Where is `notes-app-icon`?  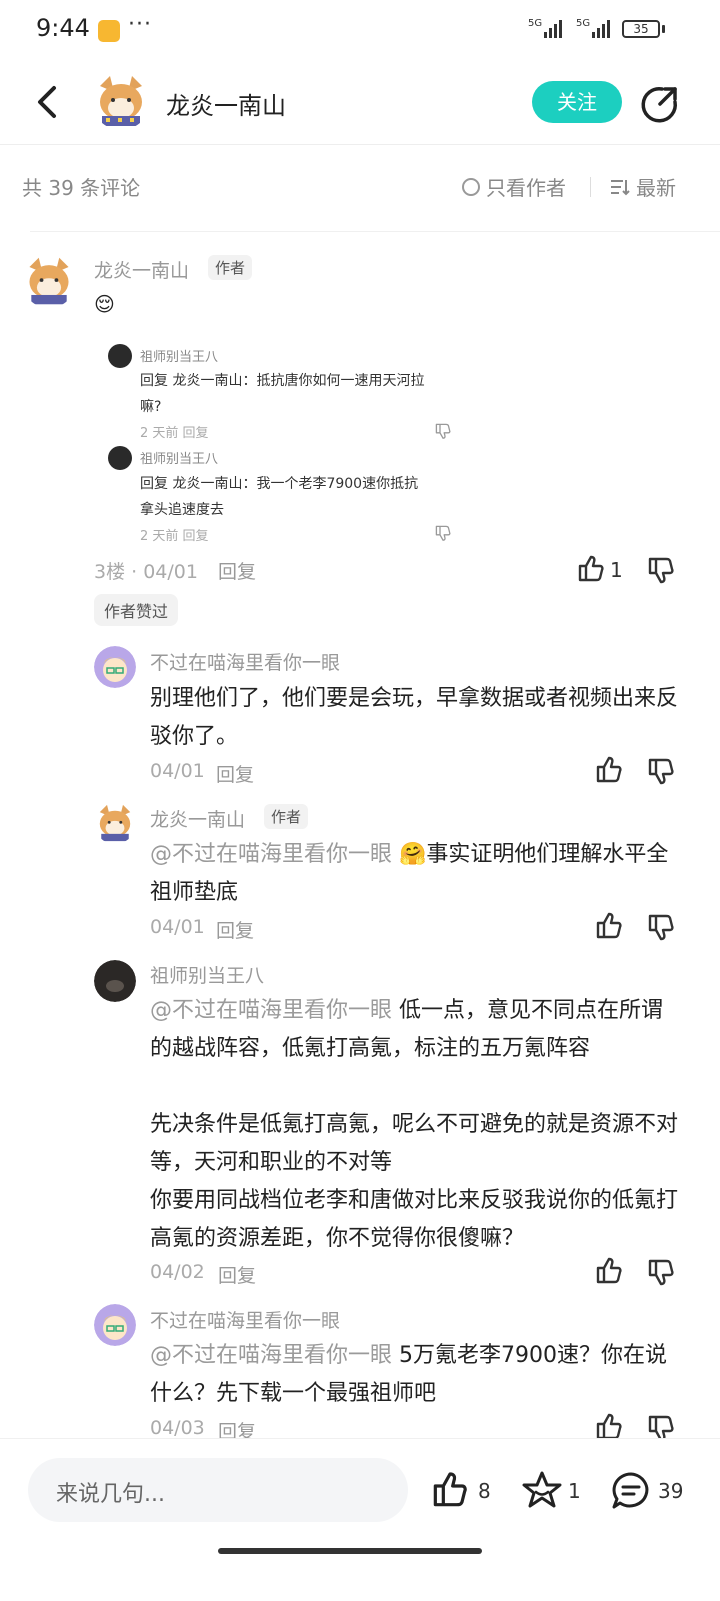 notes-app-icon is located at coordinates (109, 31).